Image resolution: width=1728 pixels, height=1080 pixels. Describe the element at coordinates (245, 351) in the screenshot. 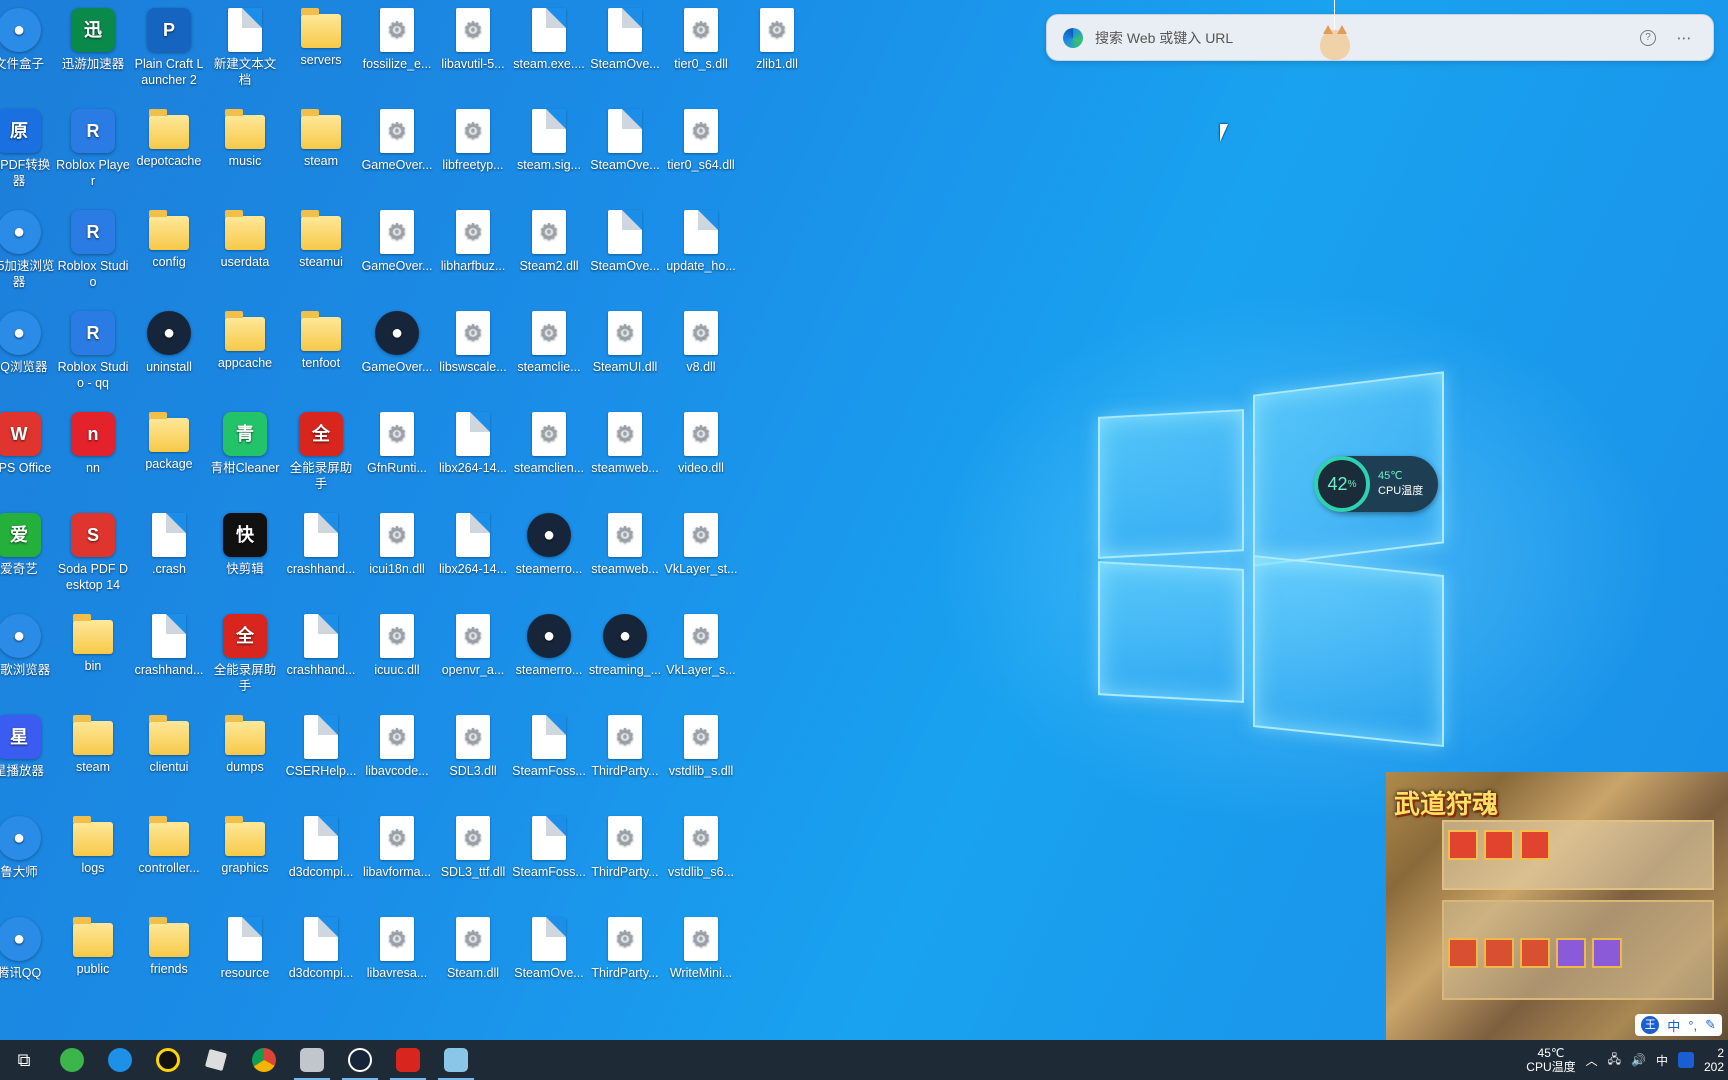

I see `desktop-icon: appcache` at that location.